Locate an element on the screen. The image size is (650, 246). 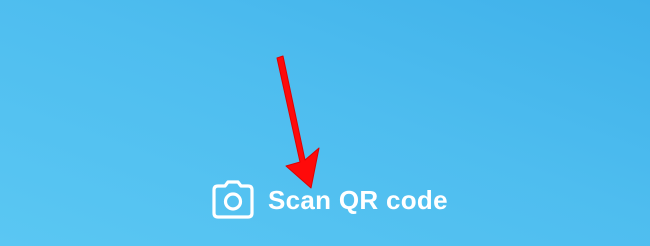
camera-icon is located at coordinates (233, 200).